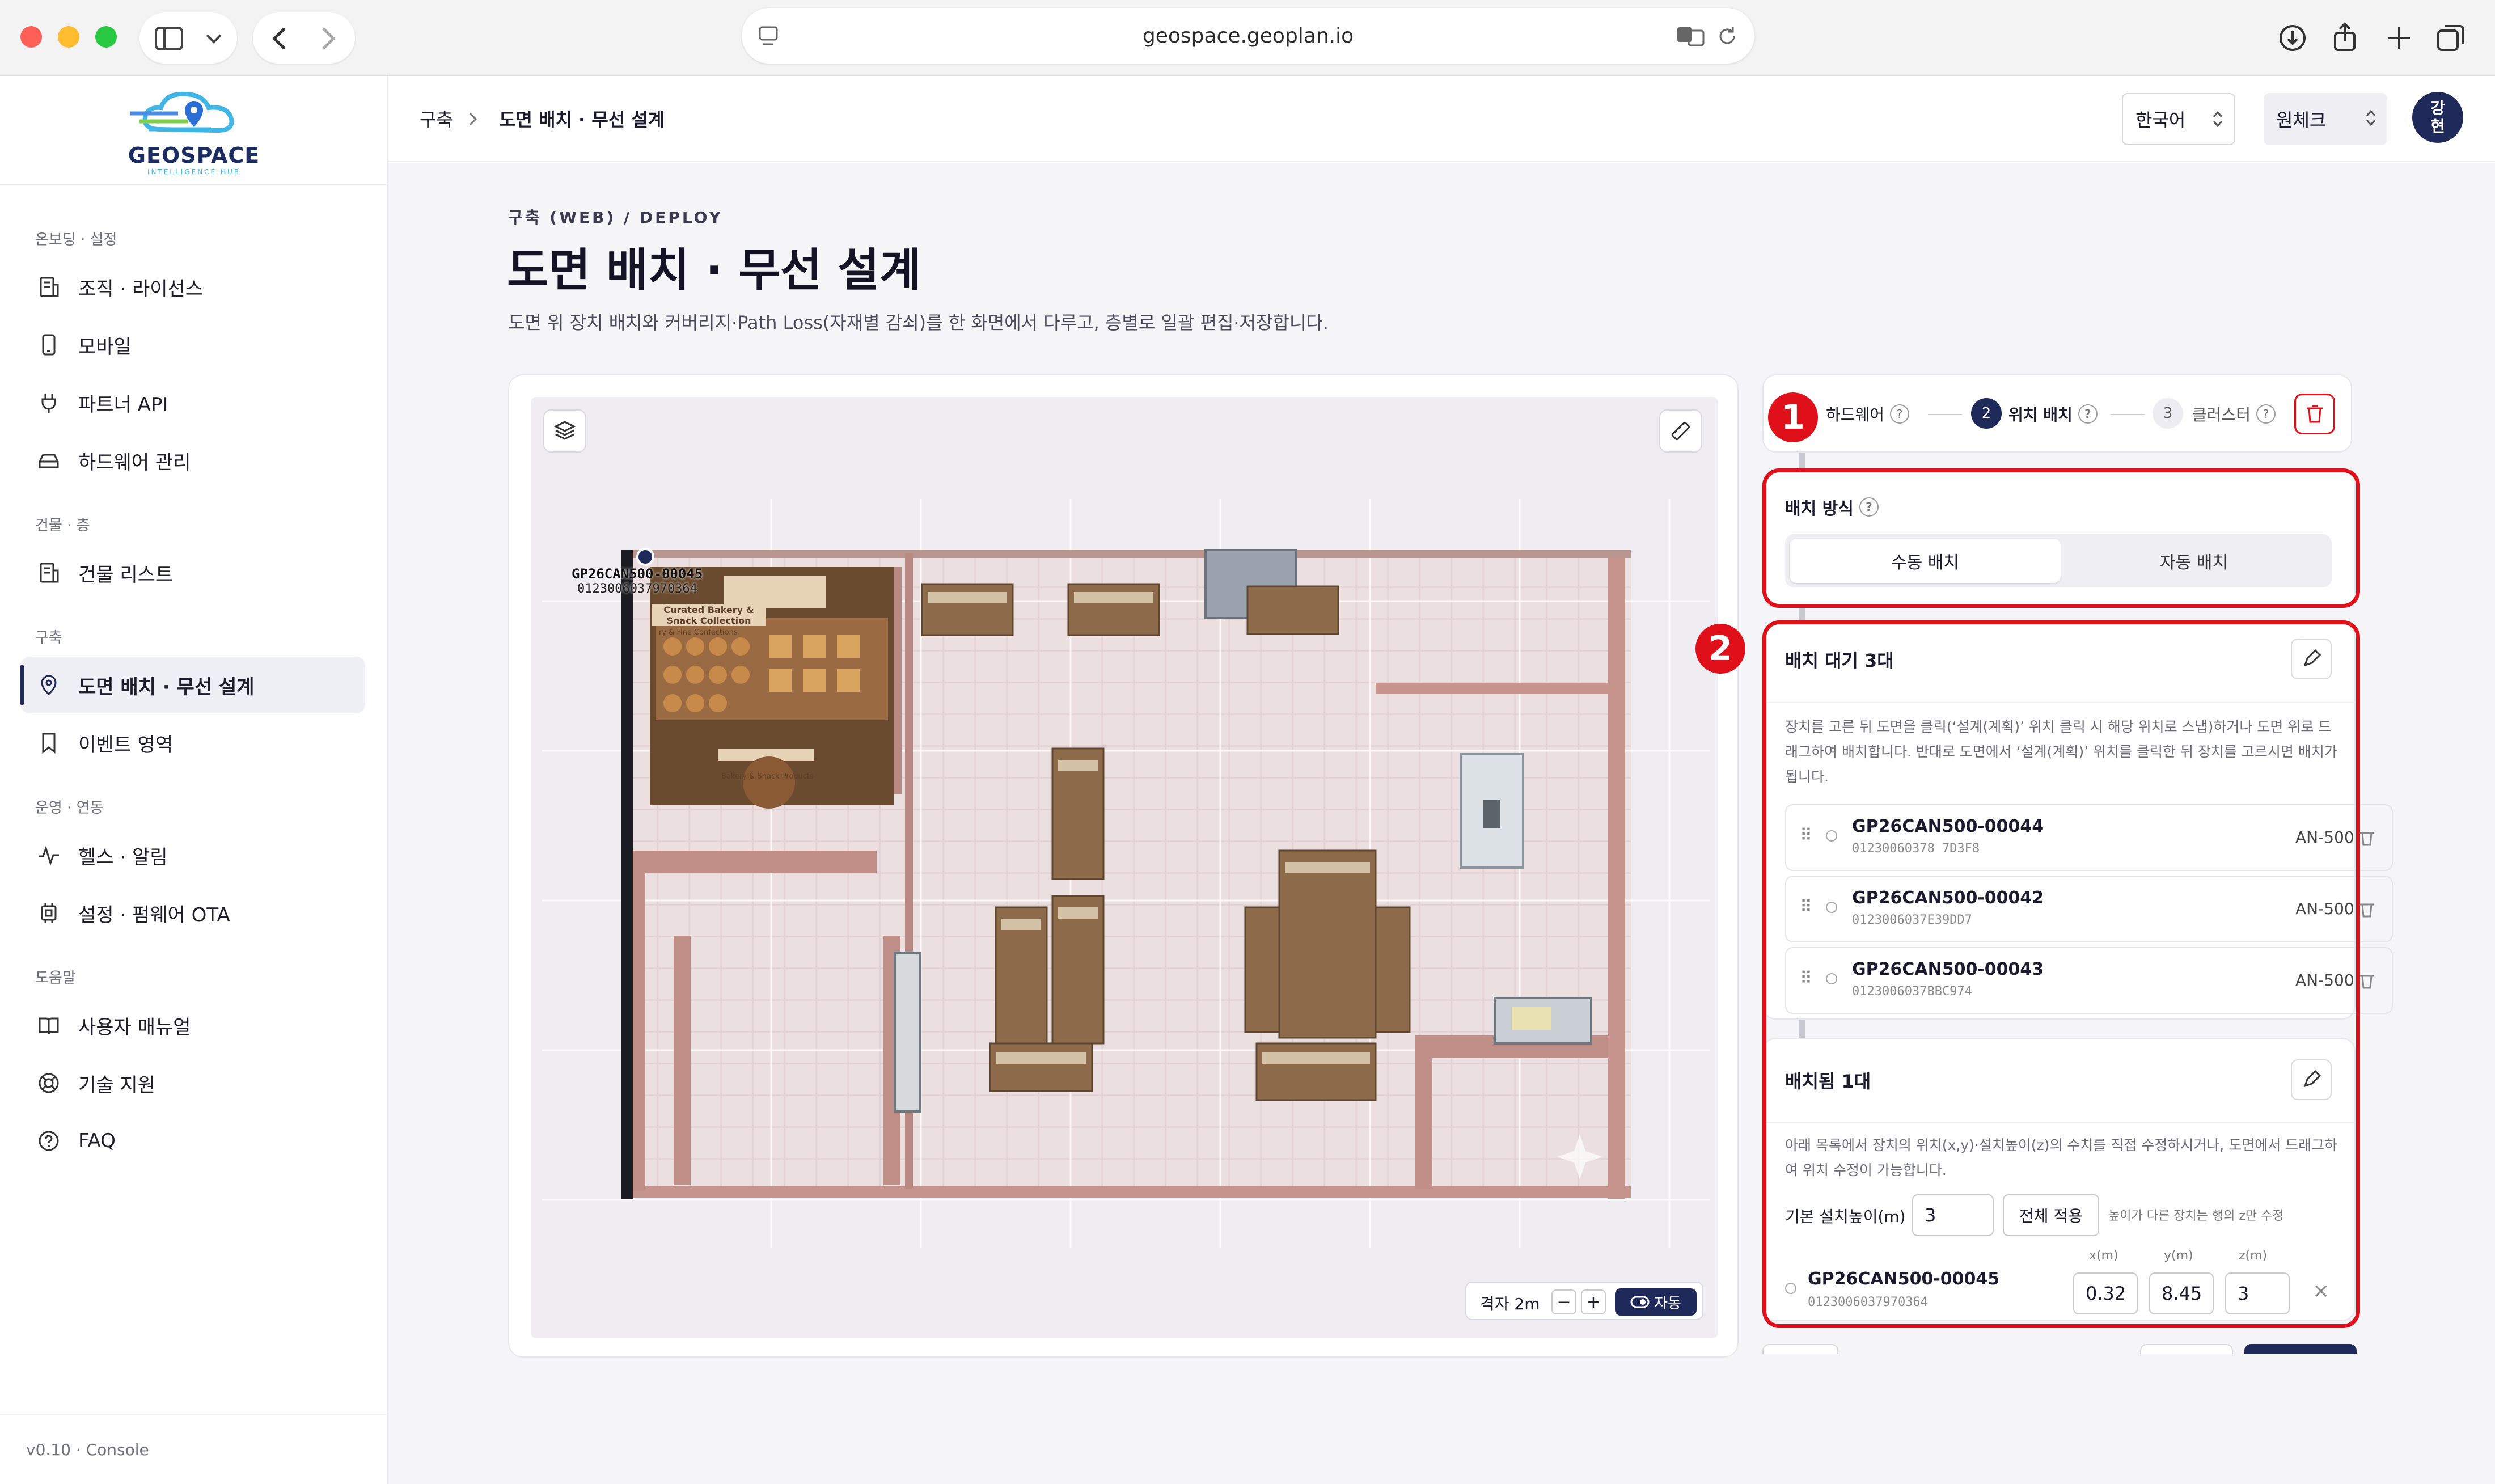 The width and height of the screenshot is (2495, 1484). Describe the element at coordinates (192, 1025) in the screenshot. I see `sidebar-item-manual: 사용자 매뉴얼` at that location.